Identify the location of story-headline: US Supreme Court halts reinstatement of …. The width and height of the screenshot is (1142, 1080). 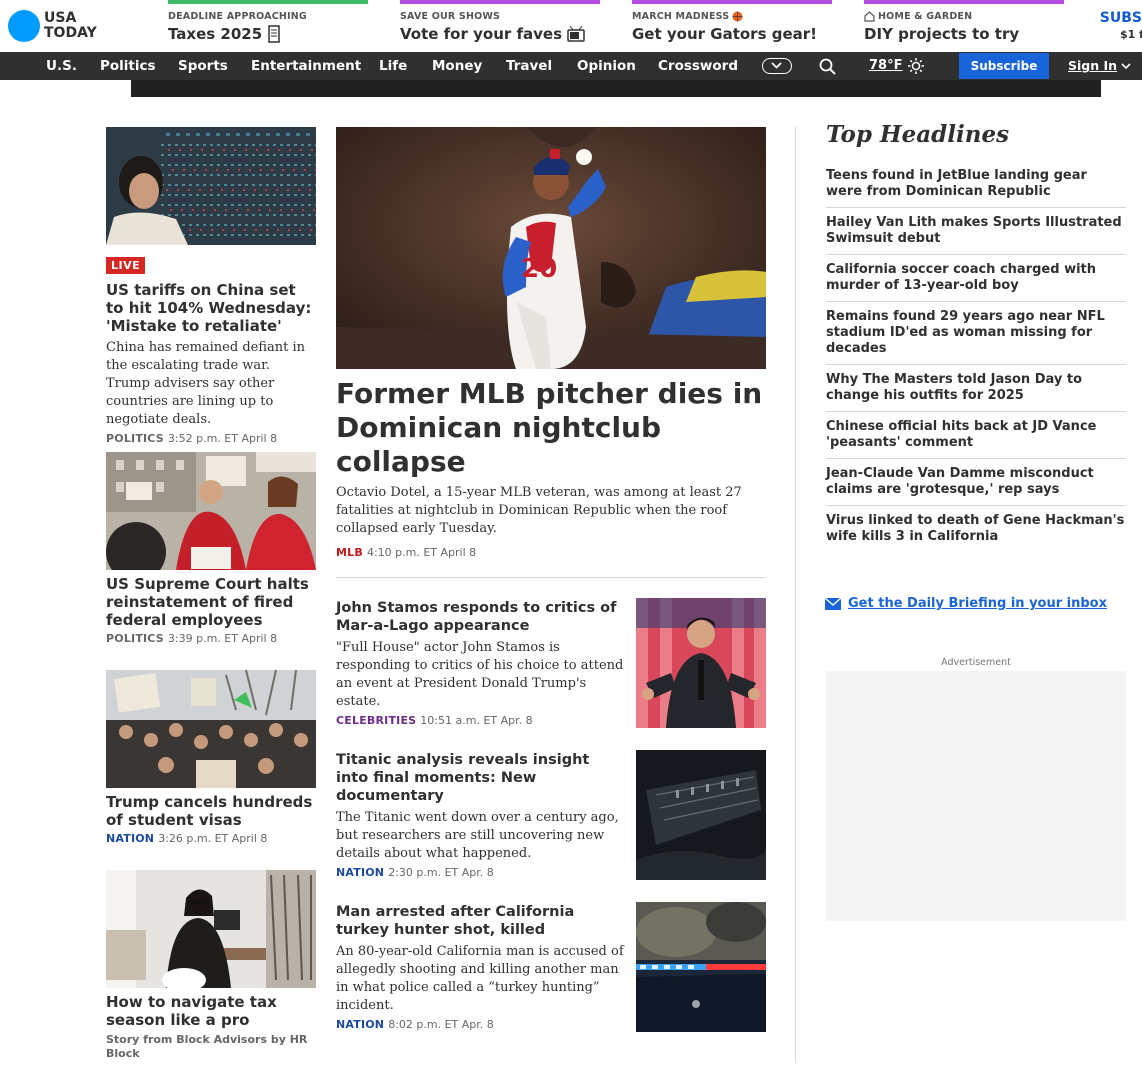
(211, 602).